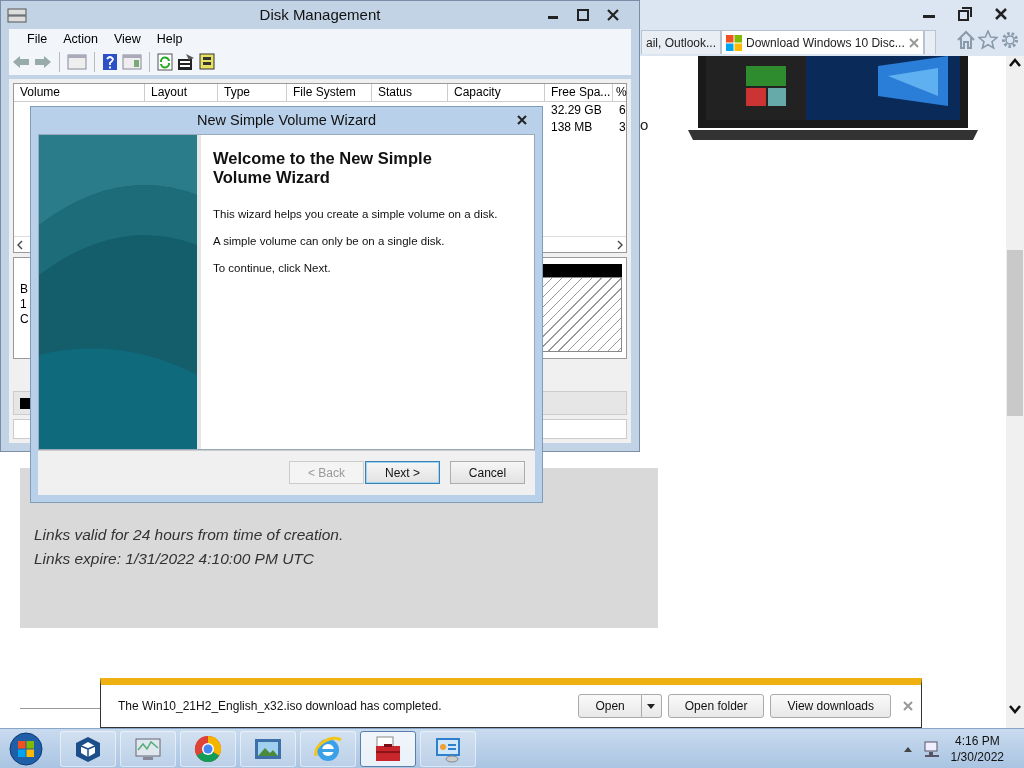 This screenshot has height=768, width=1024. I want to click on clock: 4:16 PM 1/30/2022, so click(977, 748).